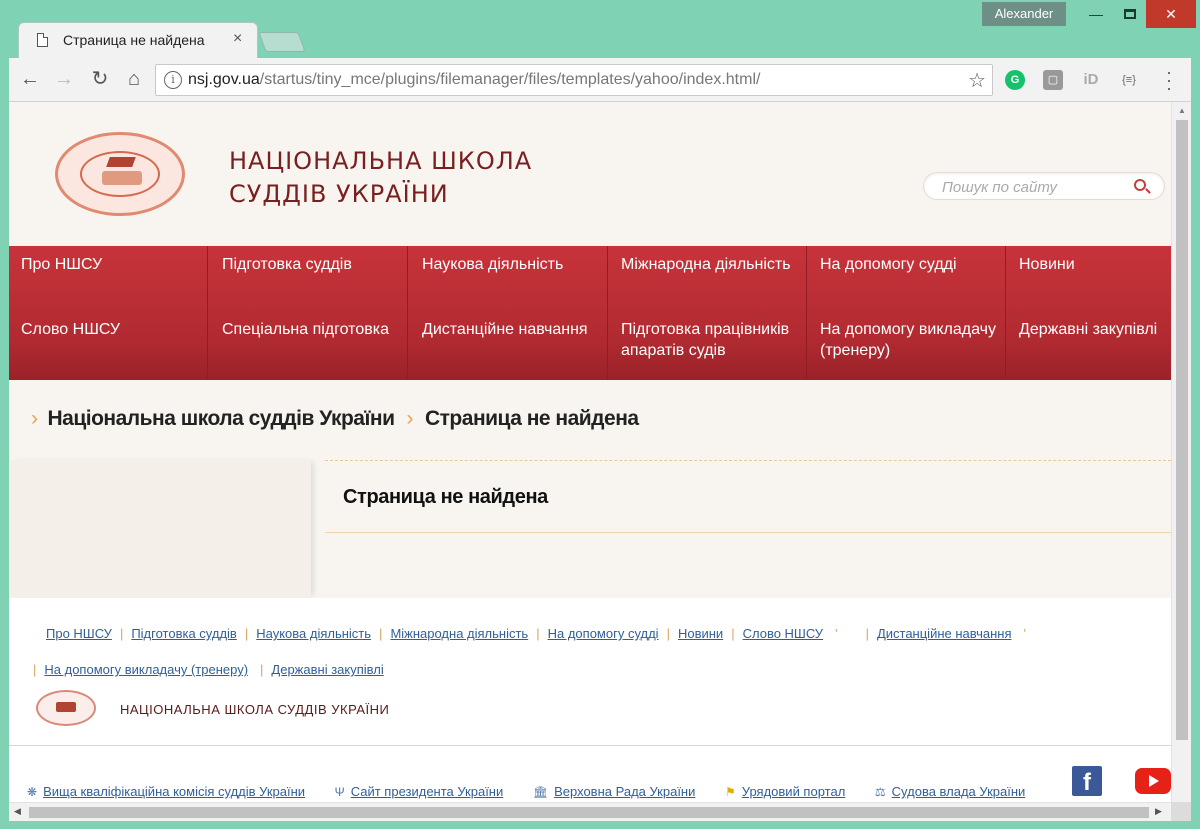 The image size is (1200, 829). Describe the element at coordinates (100, 79) in the screenshot. I see `reload-icon: ↻` at that location.